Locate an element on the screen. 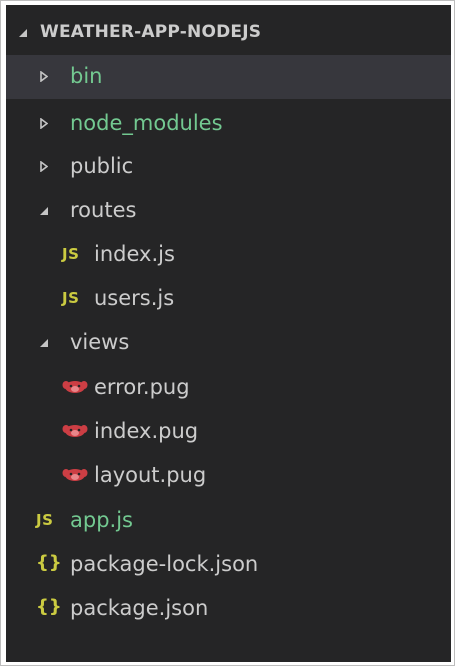 This screenshot has height=666, width=455. tree-item-label: public is located at coordinates (102, 166).